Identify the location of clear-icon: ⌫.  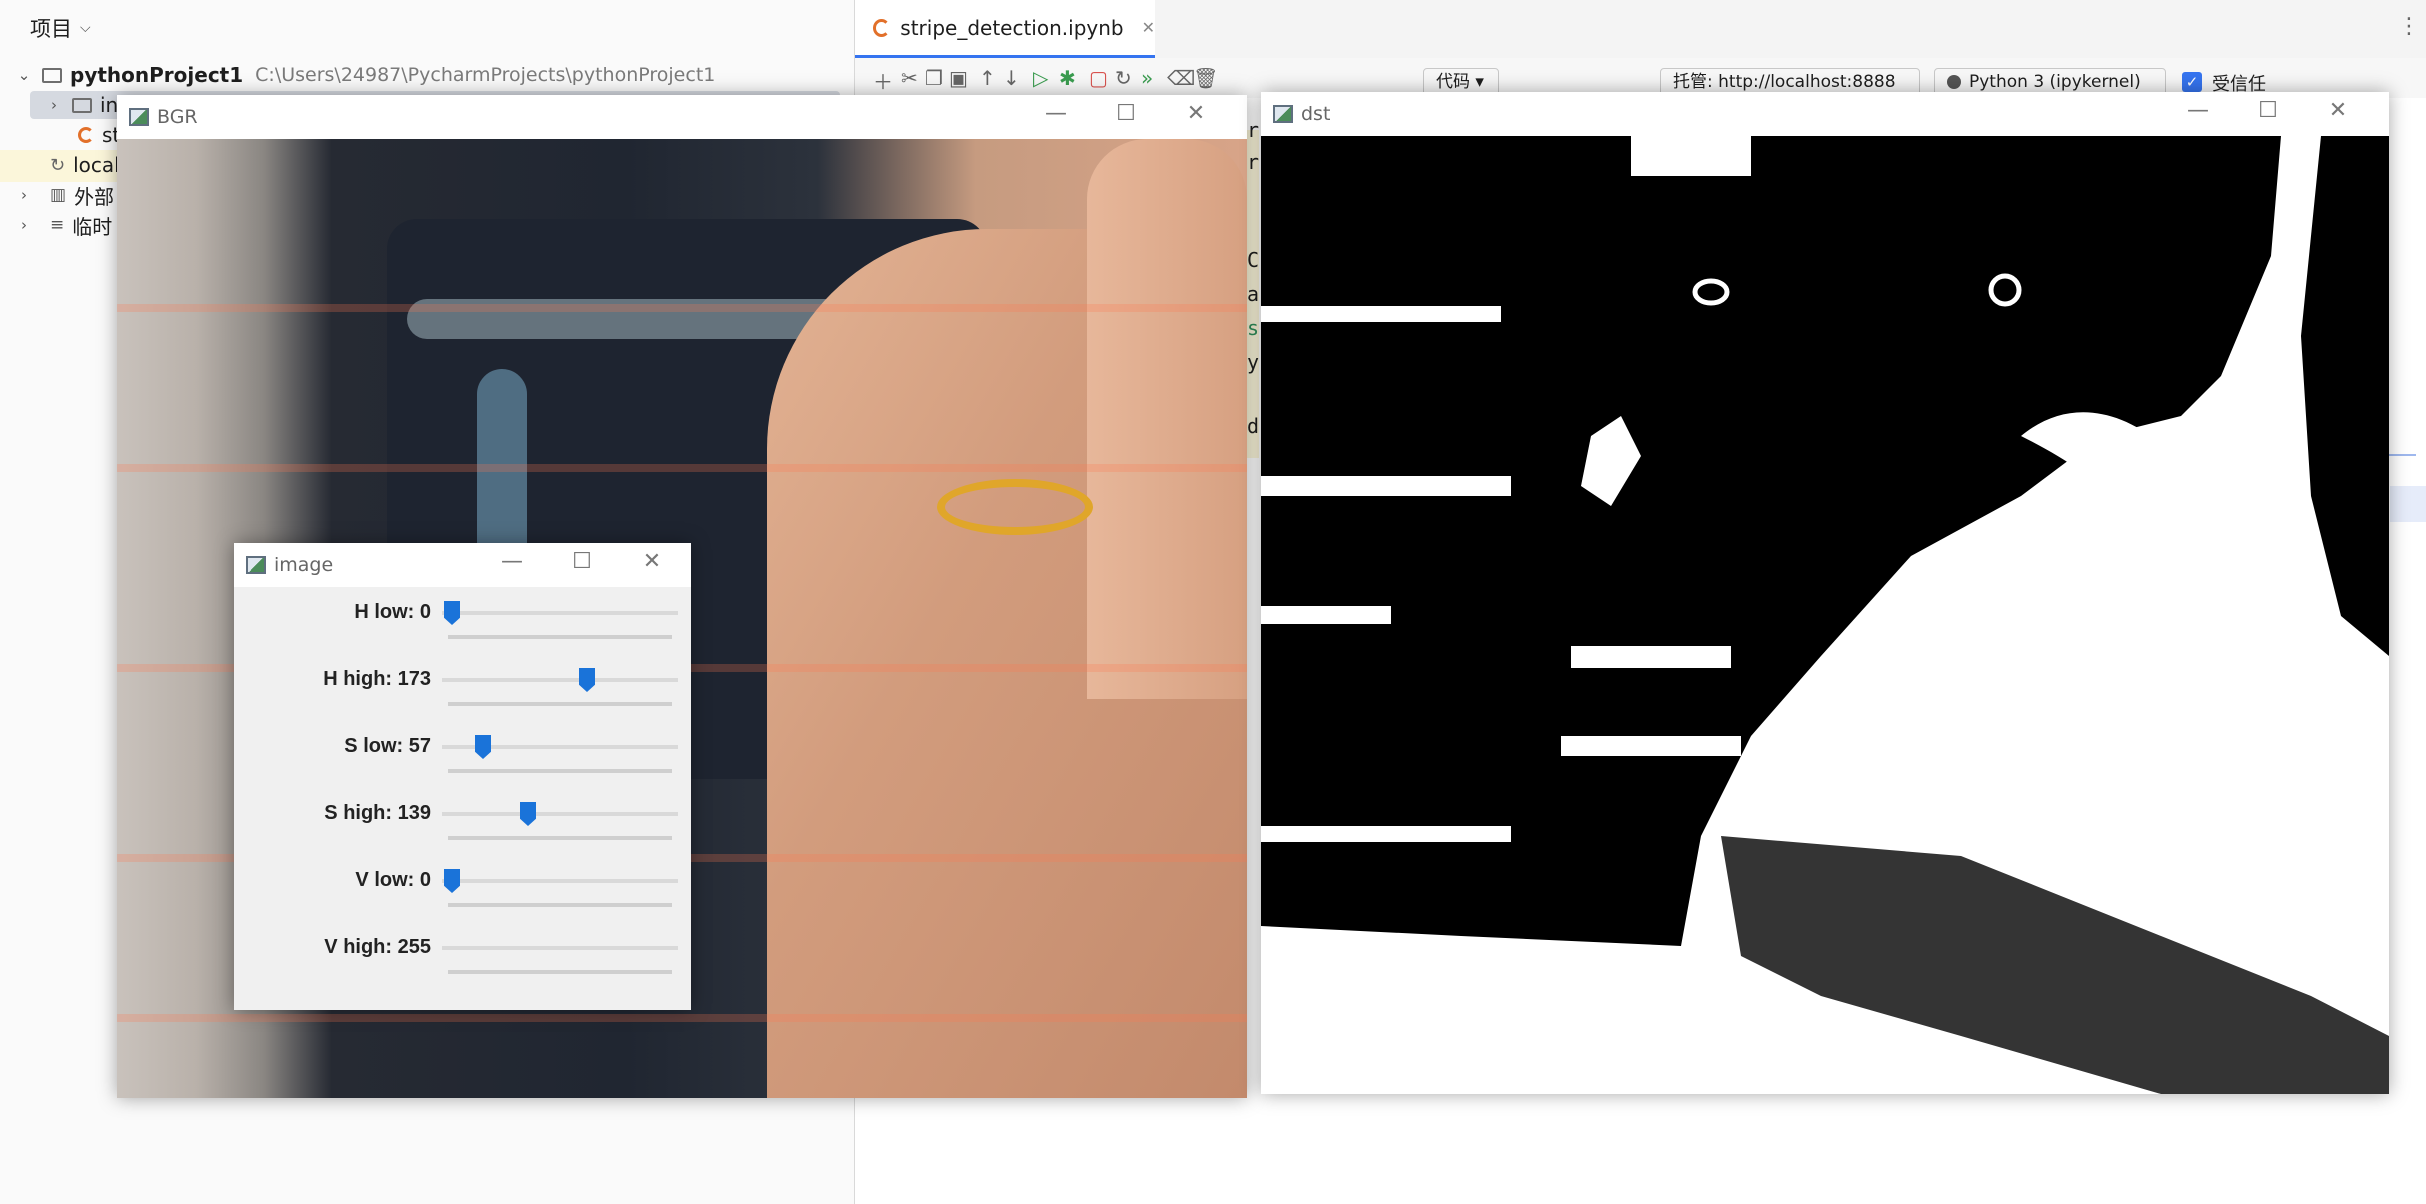
(1181, 78).